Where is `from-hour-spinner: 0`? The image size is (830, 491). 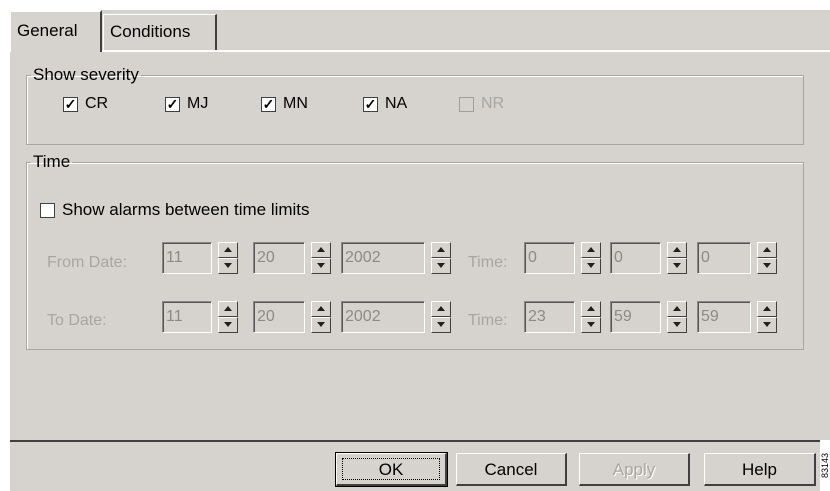 from-hour-spinner: 0 is located at coordinates (562, 258).